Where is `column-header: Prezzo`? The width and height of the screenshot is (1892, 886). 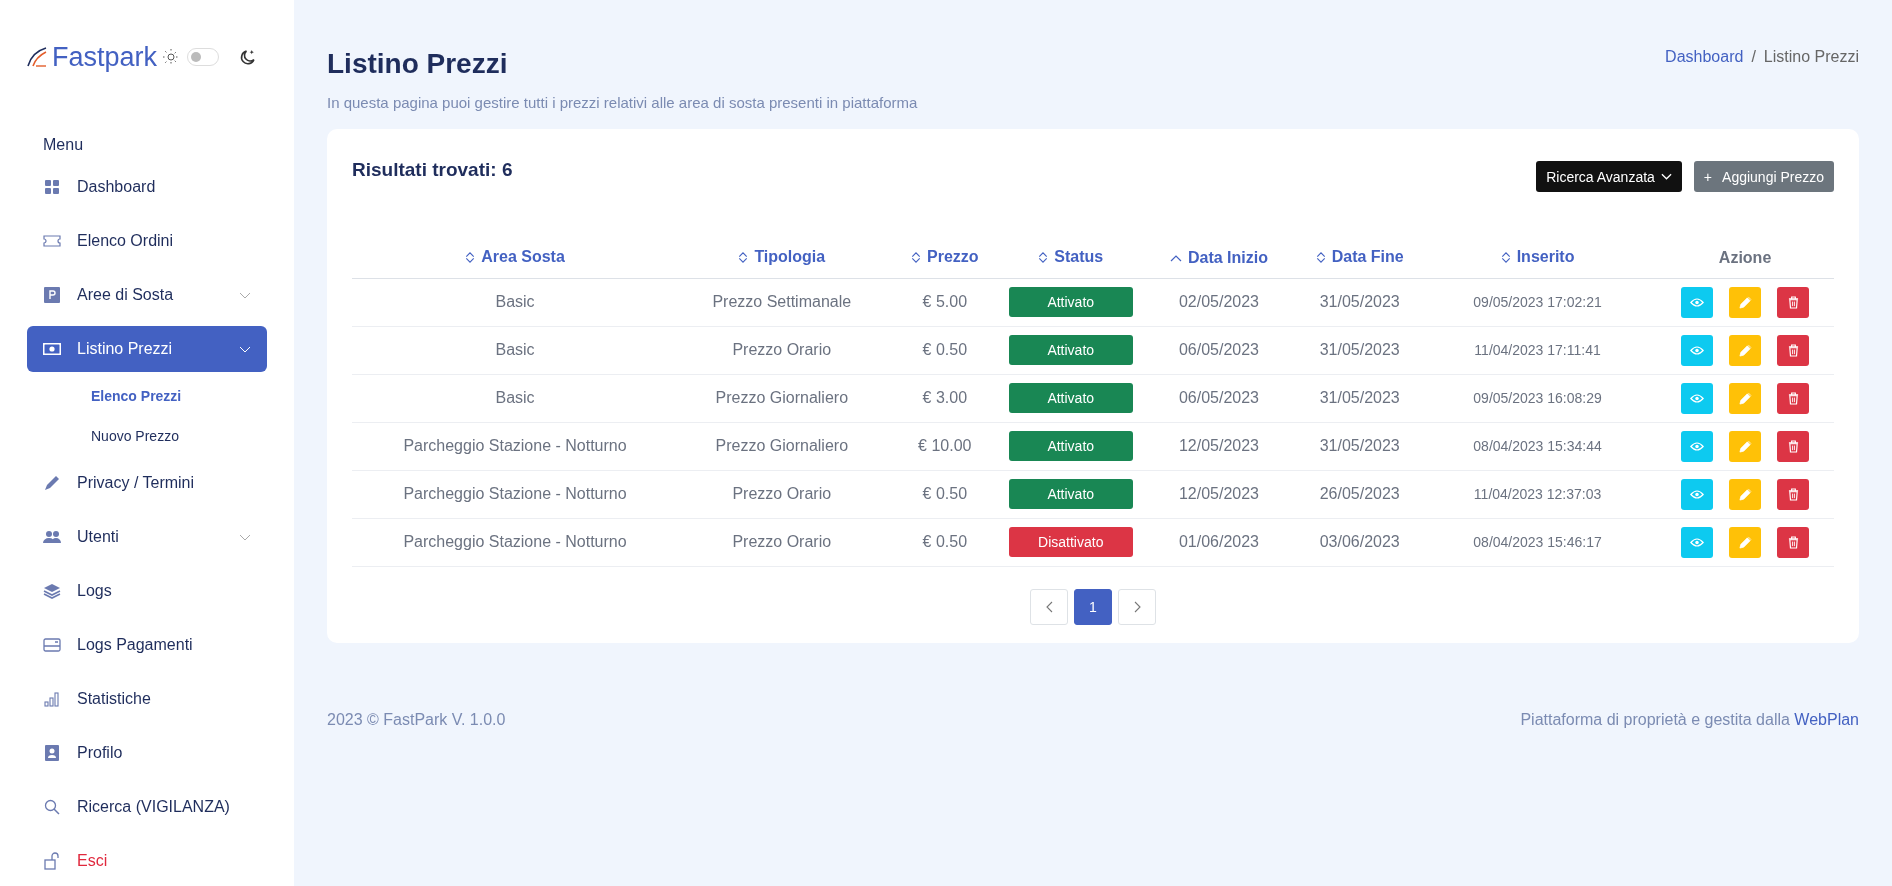 column-header: Prezzo is located at coordinates (945, 257).